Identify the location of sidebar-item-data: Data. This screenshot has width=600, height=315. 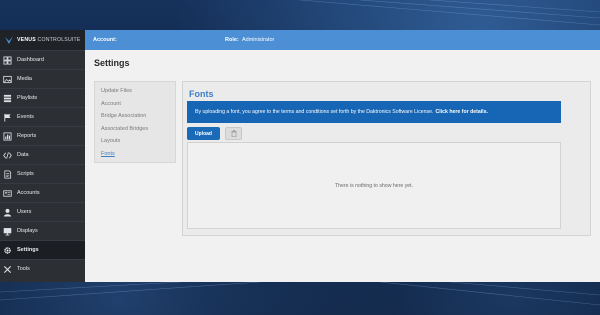
(42, 154).